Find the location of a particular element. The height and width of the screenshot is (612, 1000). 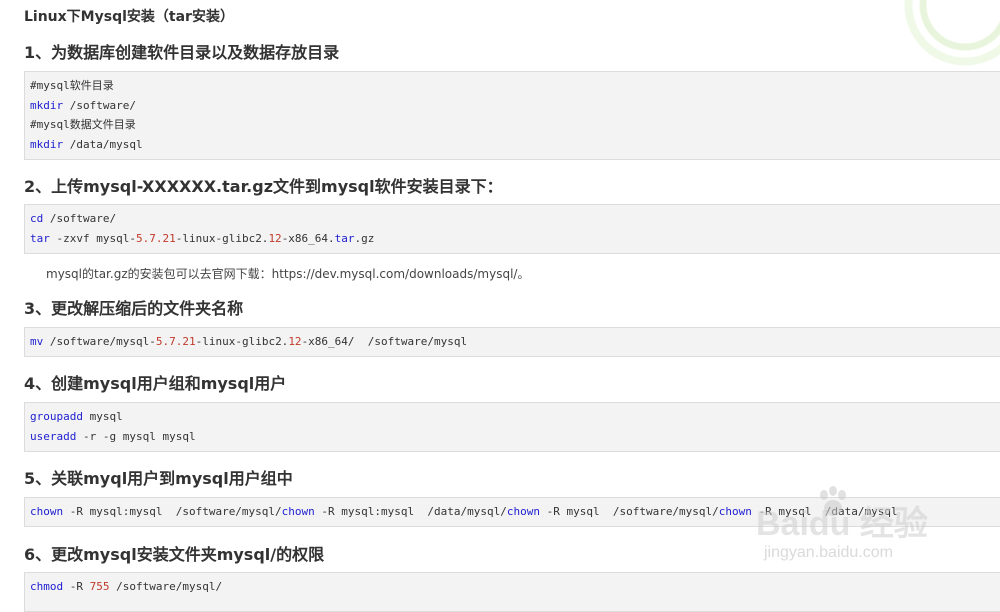

code-number: 755 is located at coordinates (99, 586).